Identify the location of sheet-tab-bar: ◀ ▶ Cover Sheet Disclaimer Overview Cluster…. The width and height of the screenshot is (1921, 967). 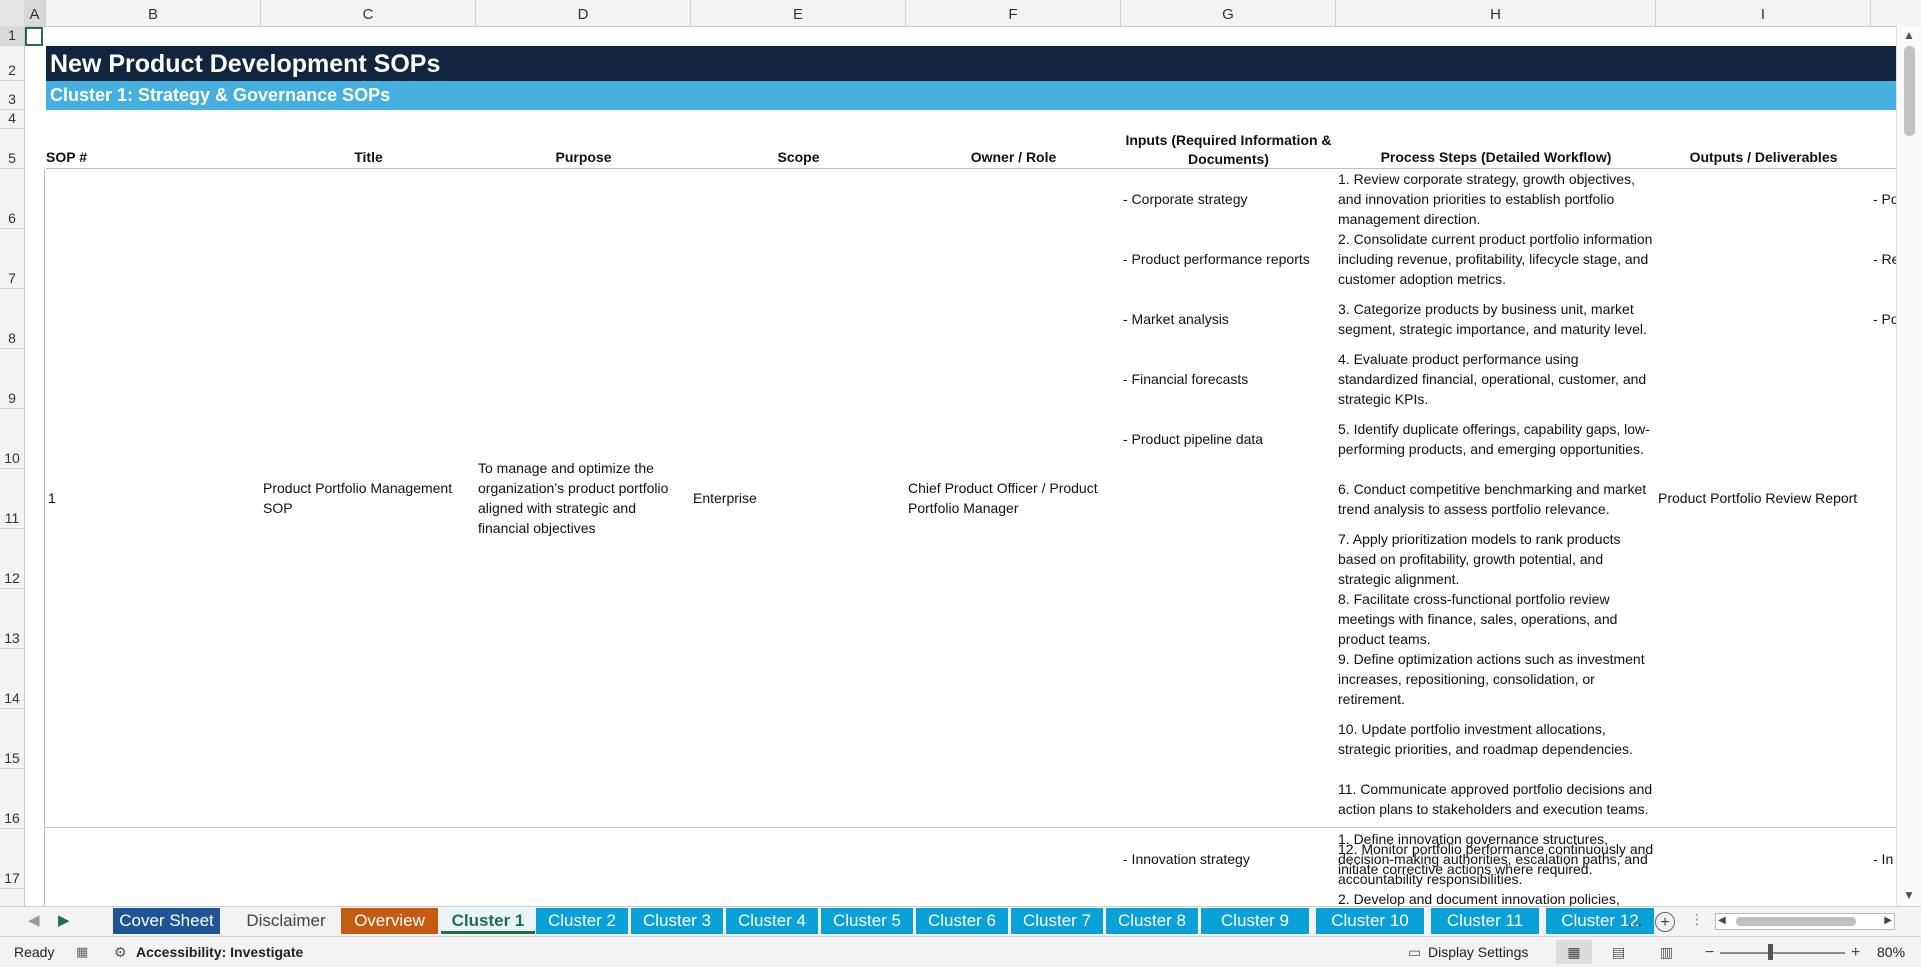
(960, 921).